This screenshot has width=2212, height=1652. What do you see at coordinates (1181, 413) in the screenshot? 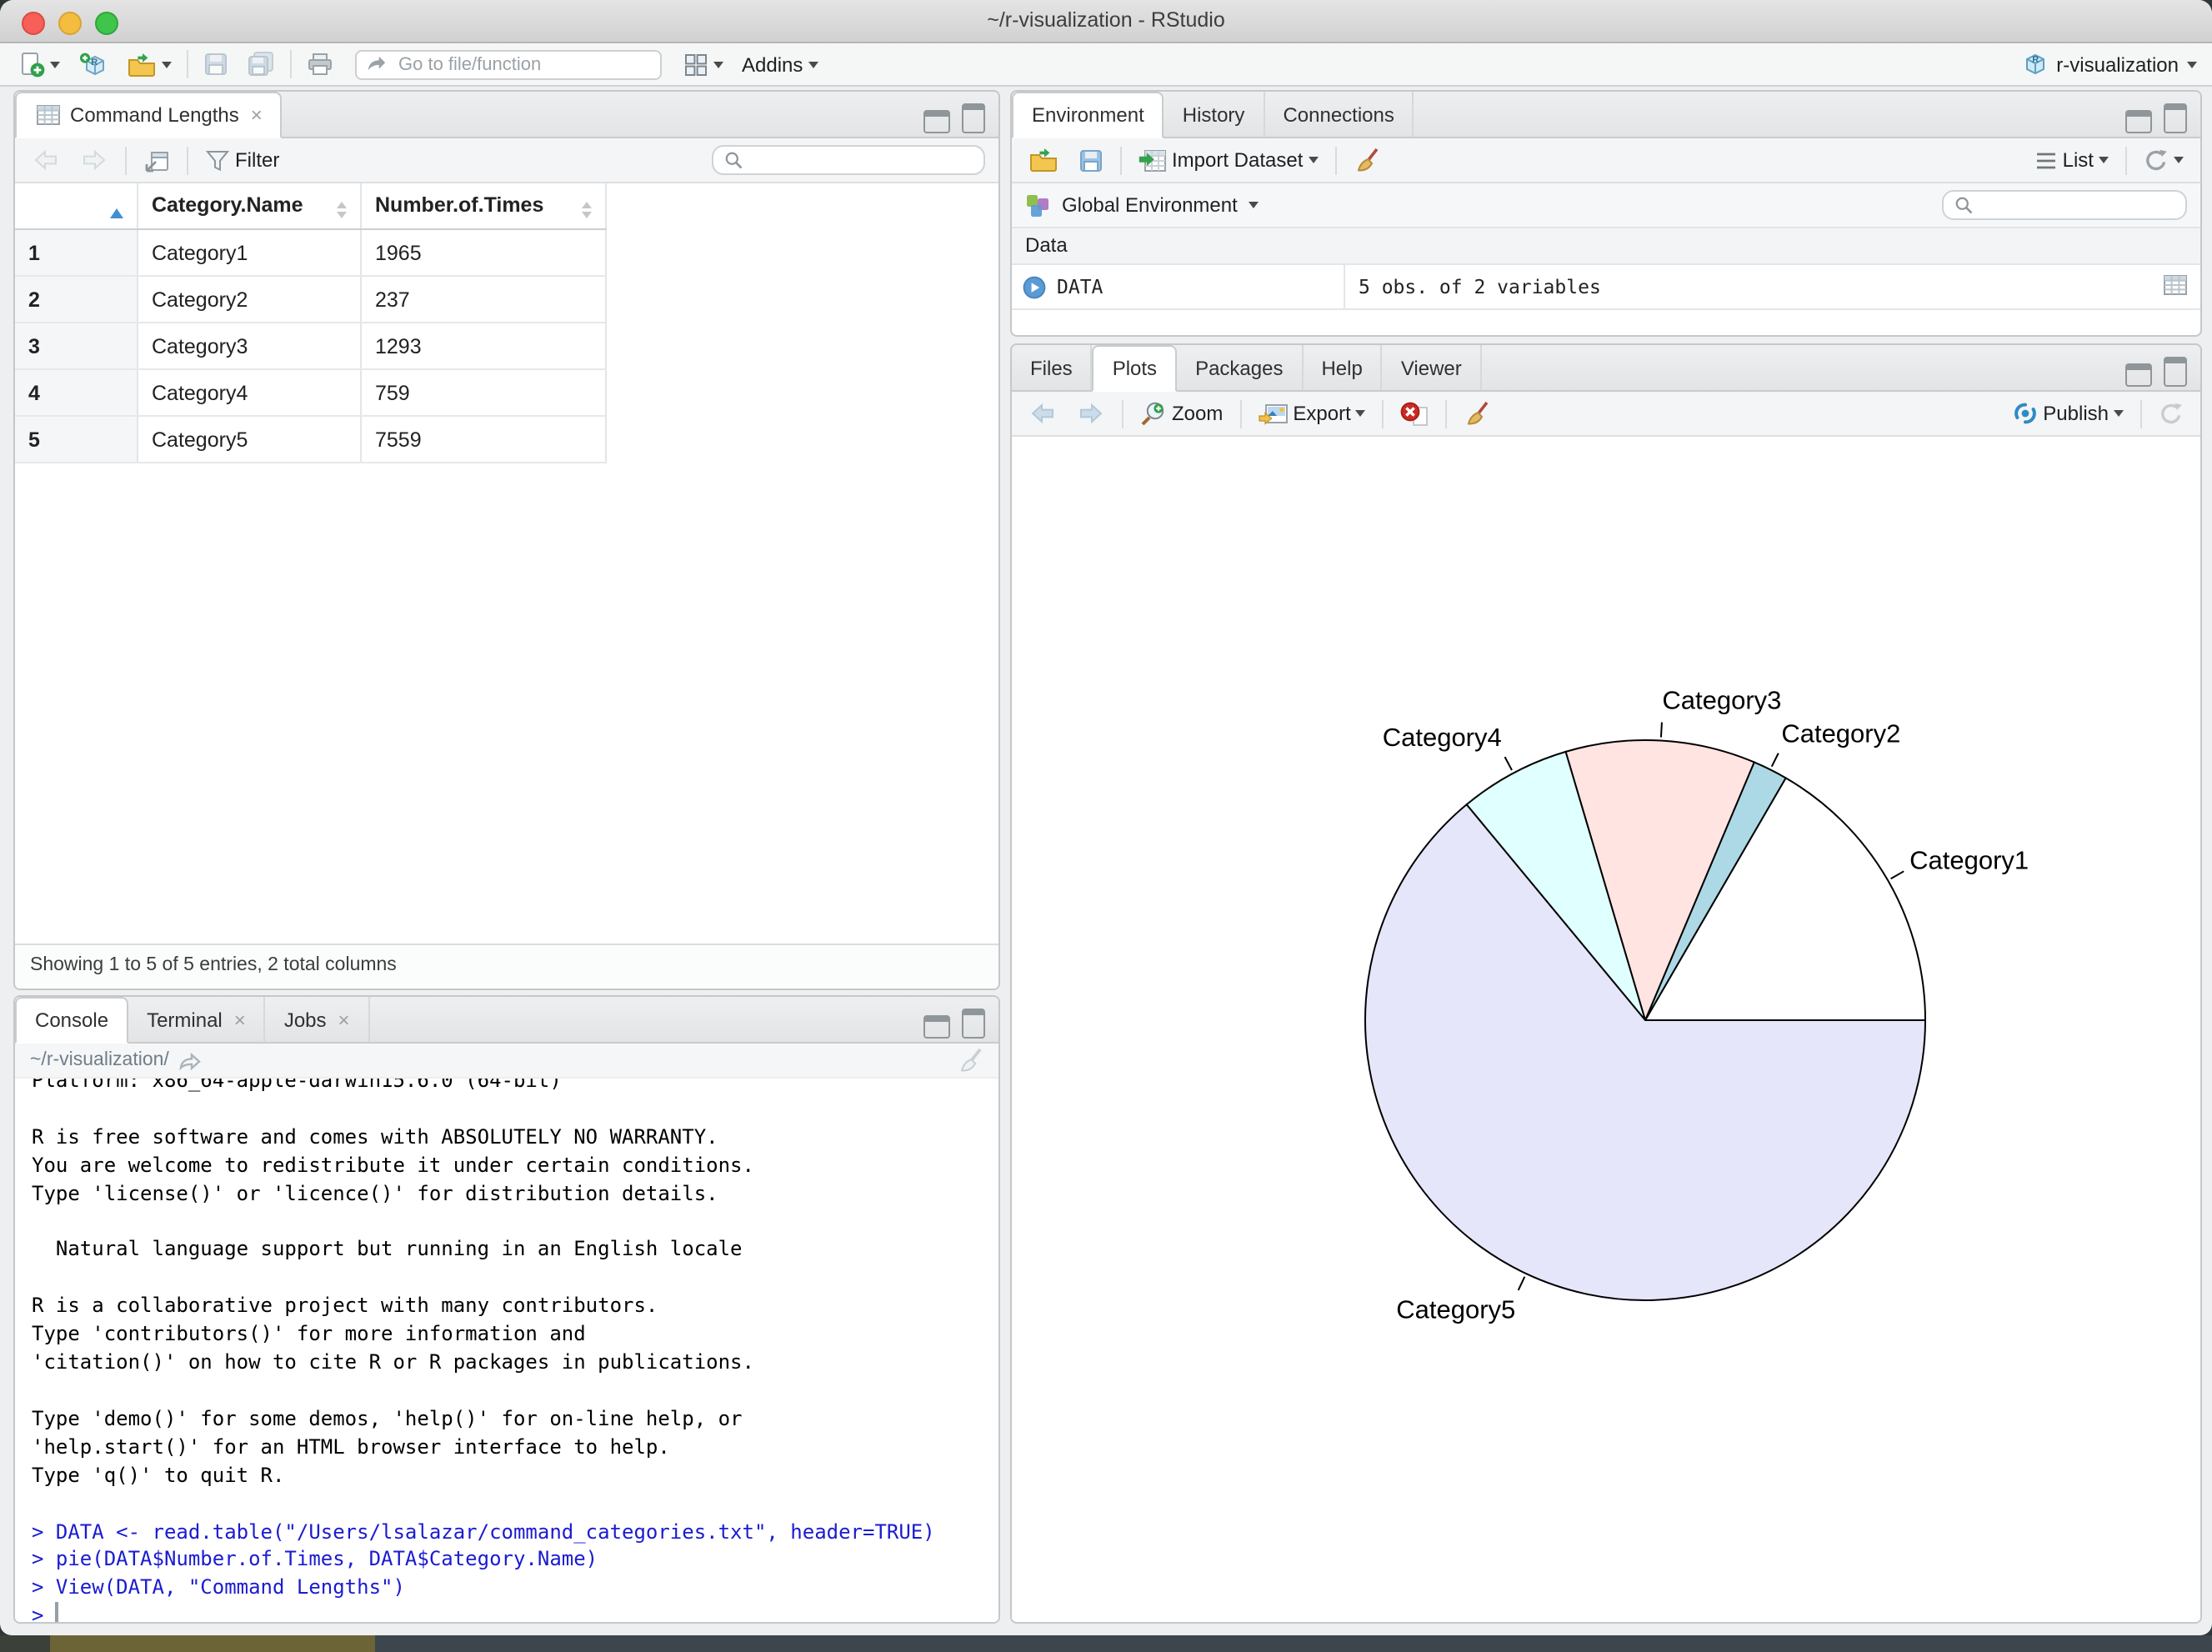
I see `zoom-plot-button: Zoom` at bounding box center [1181, 413].